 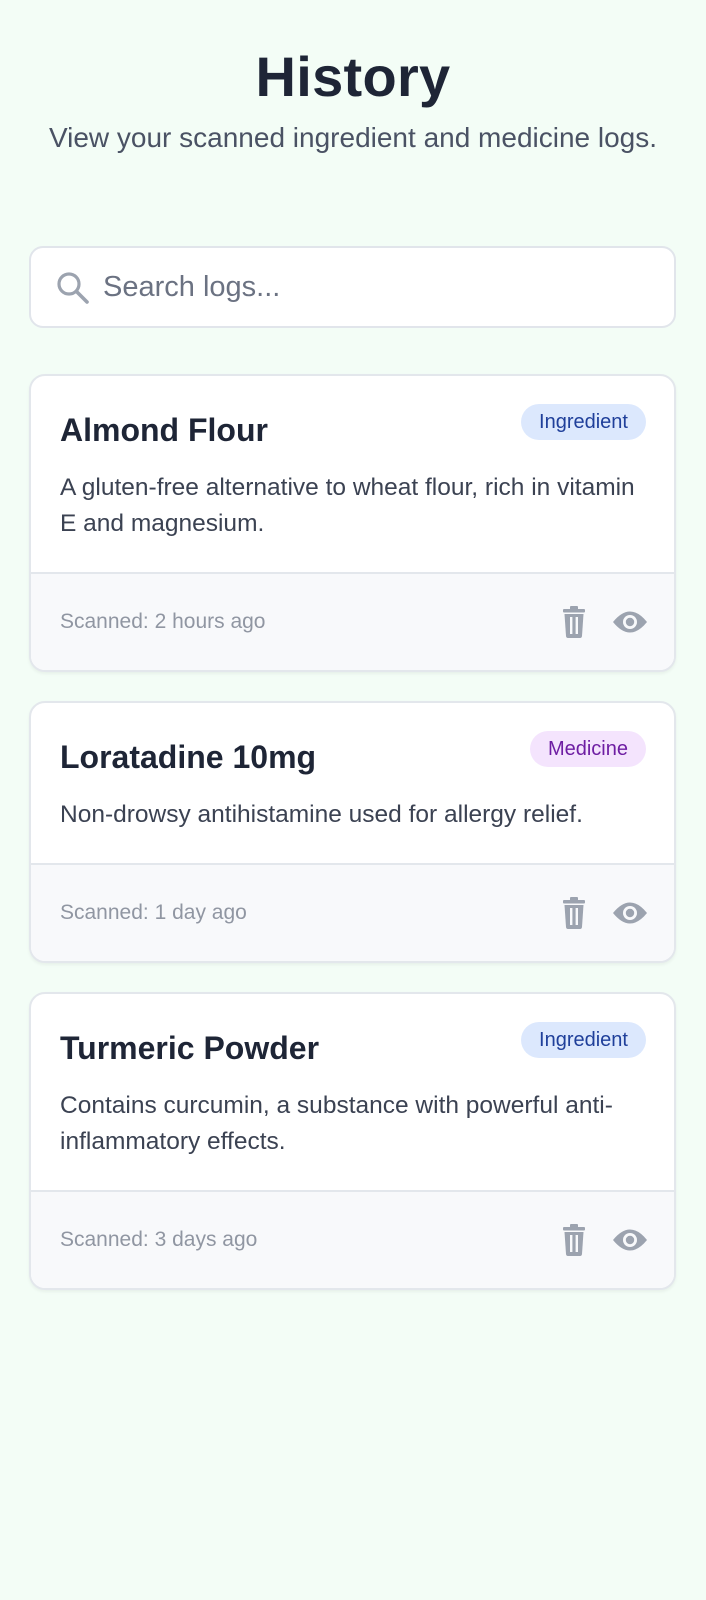 I want to click on scanned-time: Scanned: 1 day ago, so click(x=153, y=912).